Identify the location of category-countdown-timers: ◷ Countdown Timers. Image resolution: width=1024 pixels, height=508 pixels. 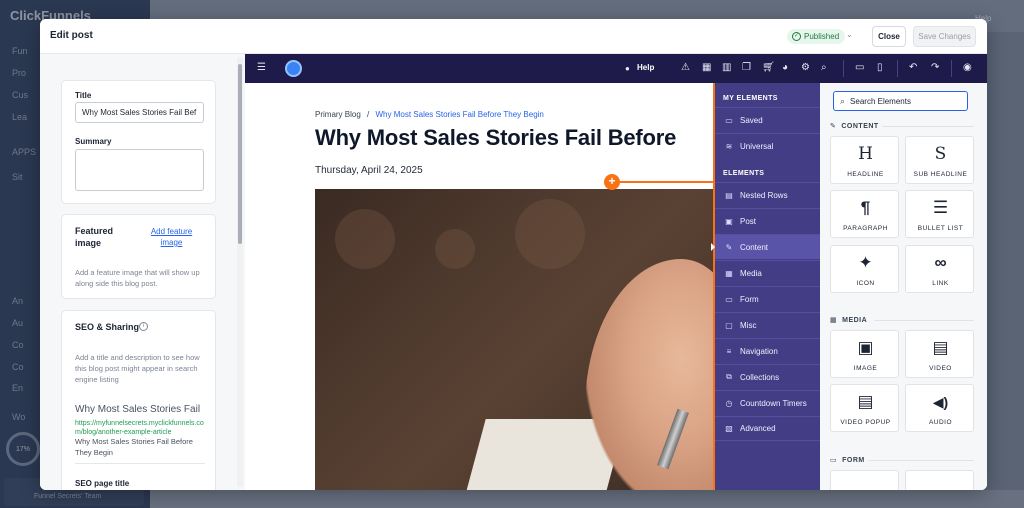
(767, 402).